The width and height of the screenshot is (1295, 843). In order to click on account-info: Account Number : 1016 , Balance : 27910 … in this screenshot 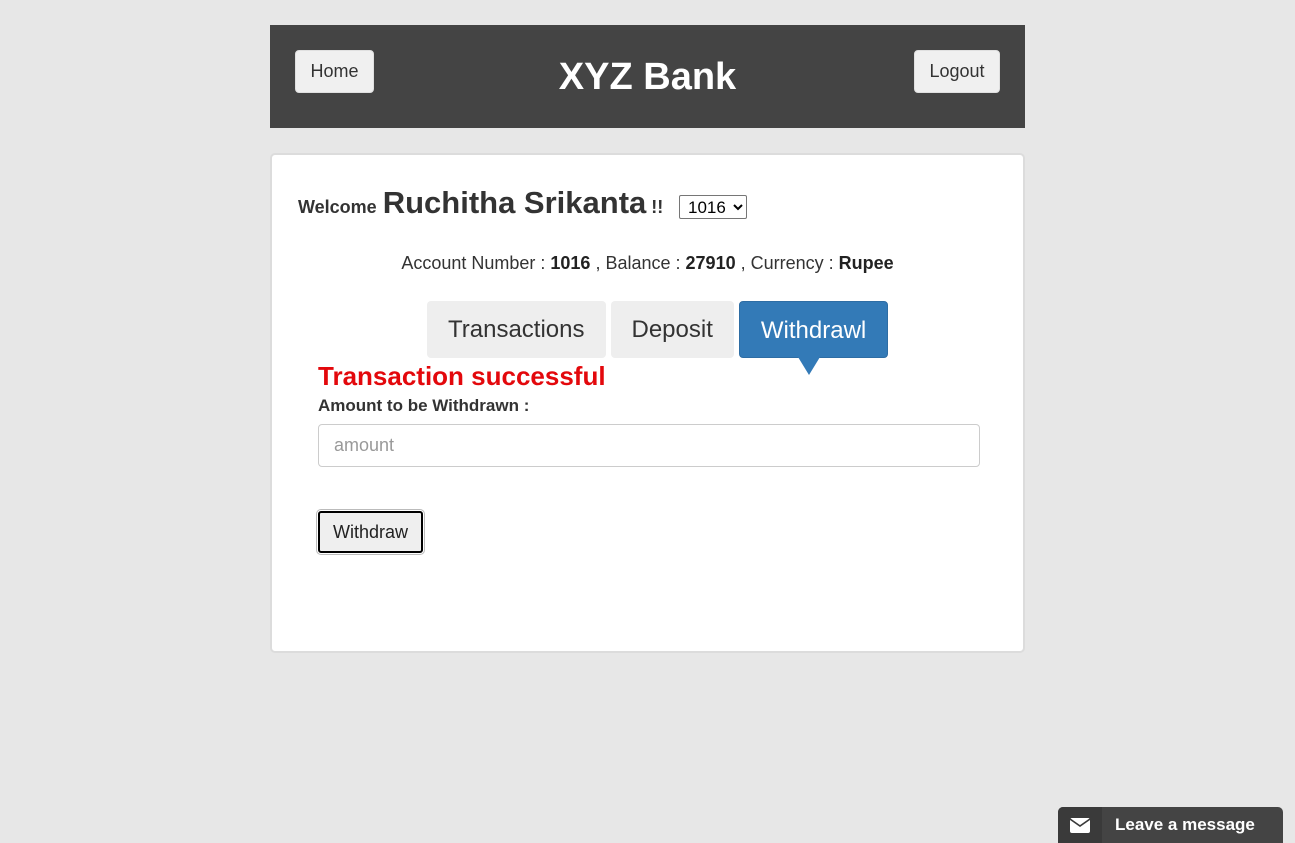, I will do `click(647, 263)`.